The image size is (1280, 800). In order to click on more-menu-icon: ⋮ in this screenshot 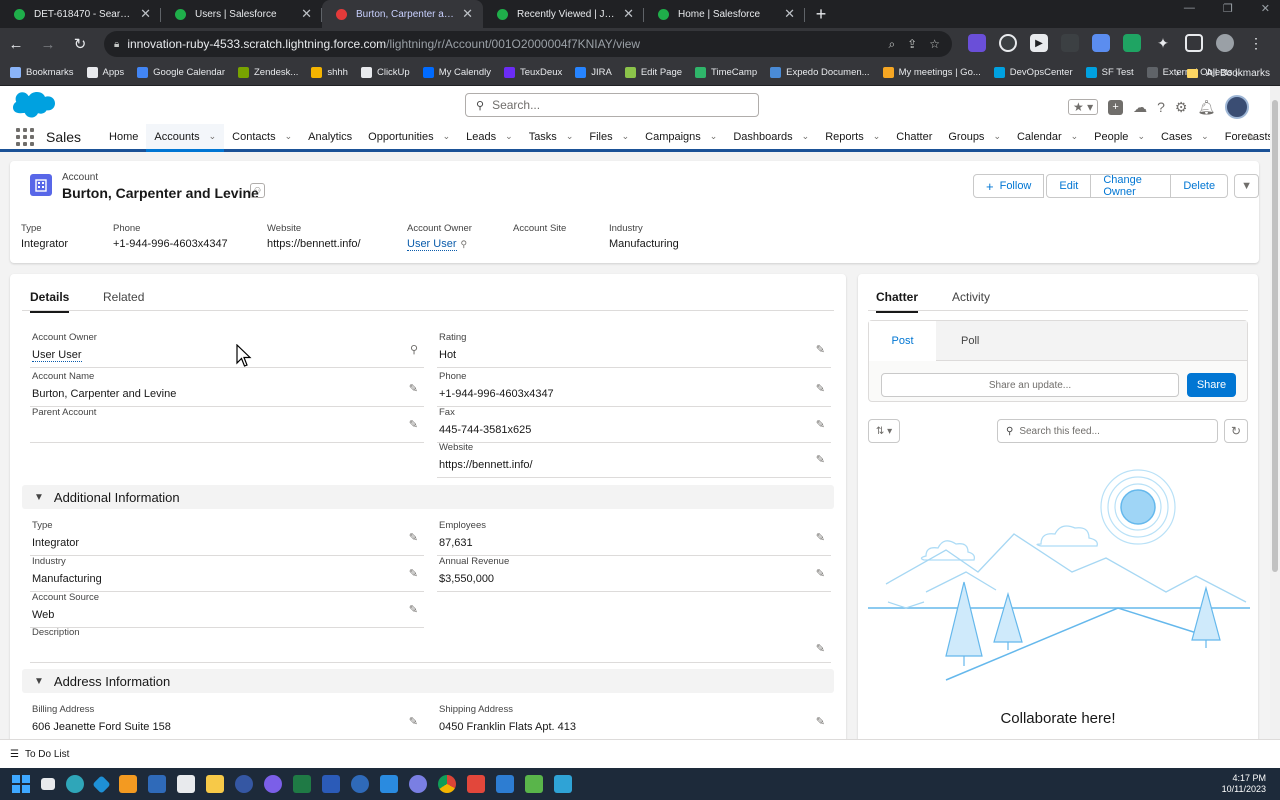, I will do `click(1256, 43)`.